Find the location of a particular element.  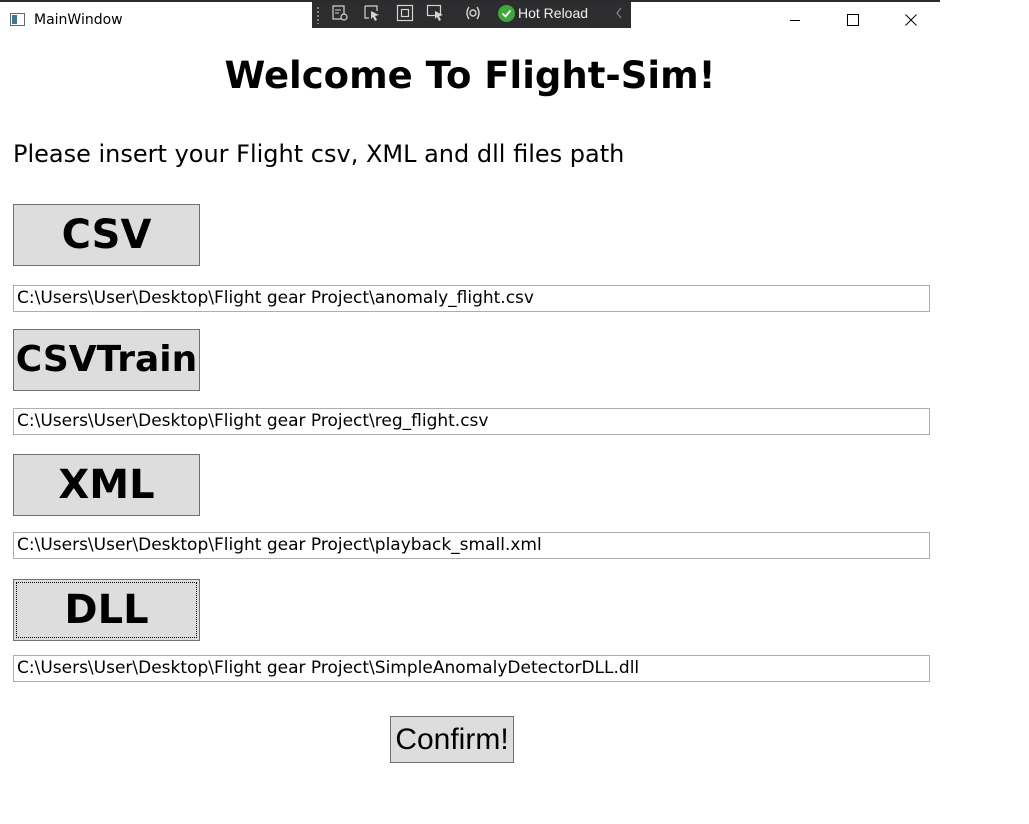

track-focus-icon is located at coordinates (434, 12).